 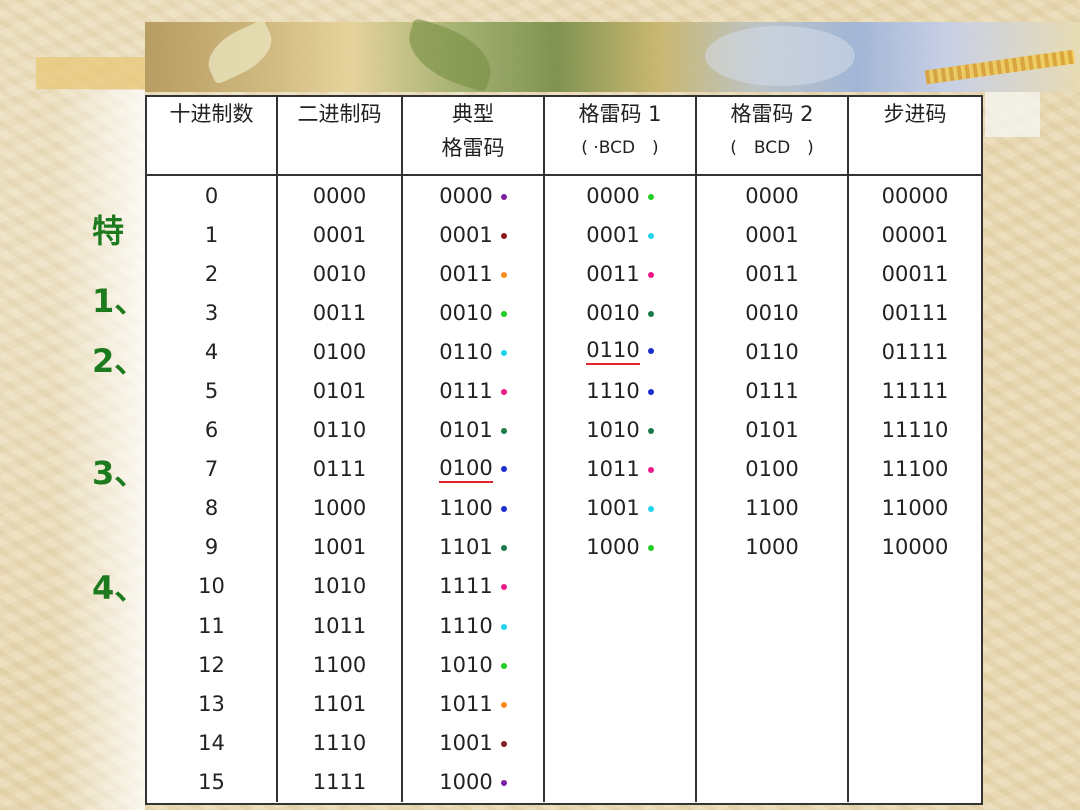 What do you see at coordinates (473, 195) in the screenshot?
I see `gray-cell: 0000` at bounding box center [473, 195].